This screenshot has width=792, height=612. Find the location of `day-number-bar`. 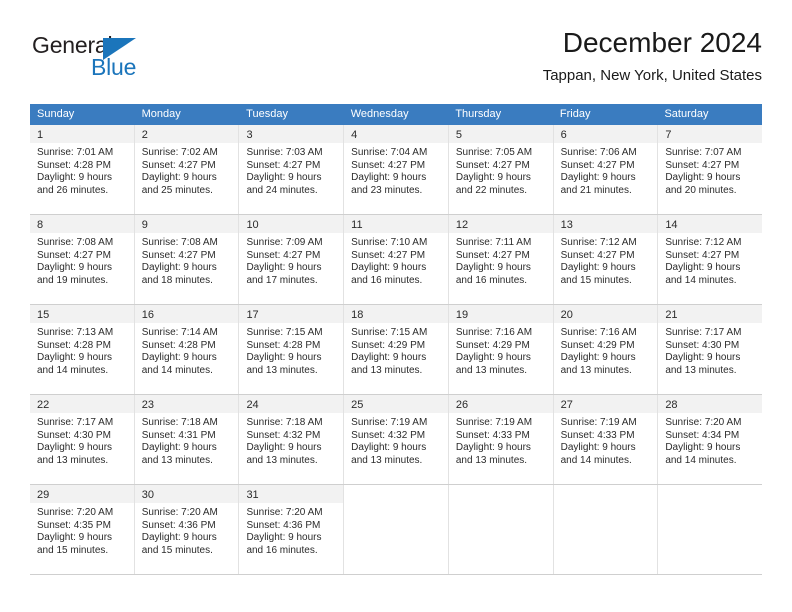

day-number-bar is located at coordinates (710, 494).